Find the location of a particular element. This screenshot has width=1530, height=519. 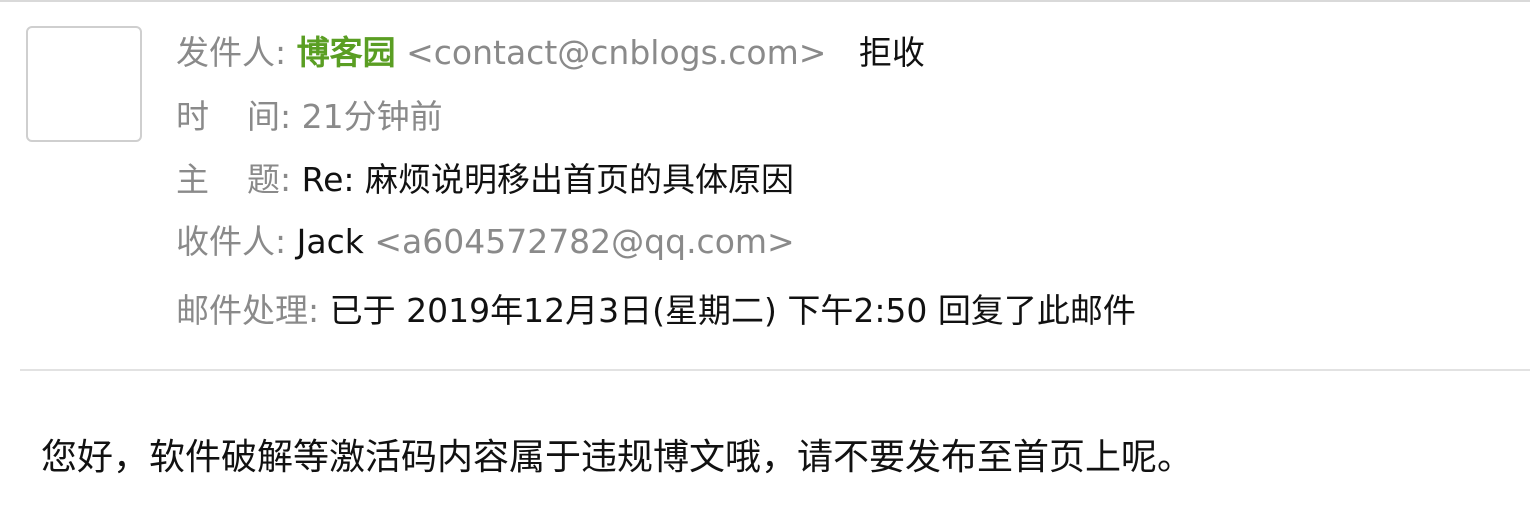

mail-body-text: 您好，软件破解等激活码内容属于违规博文哦，请不要发布至首页上呢。 is located at coordinates (617, 457).